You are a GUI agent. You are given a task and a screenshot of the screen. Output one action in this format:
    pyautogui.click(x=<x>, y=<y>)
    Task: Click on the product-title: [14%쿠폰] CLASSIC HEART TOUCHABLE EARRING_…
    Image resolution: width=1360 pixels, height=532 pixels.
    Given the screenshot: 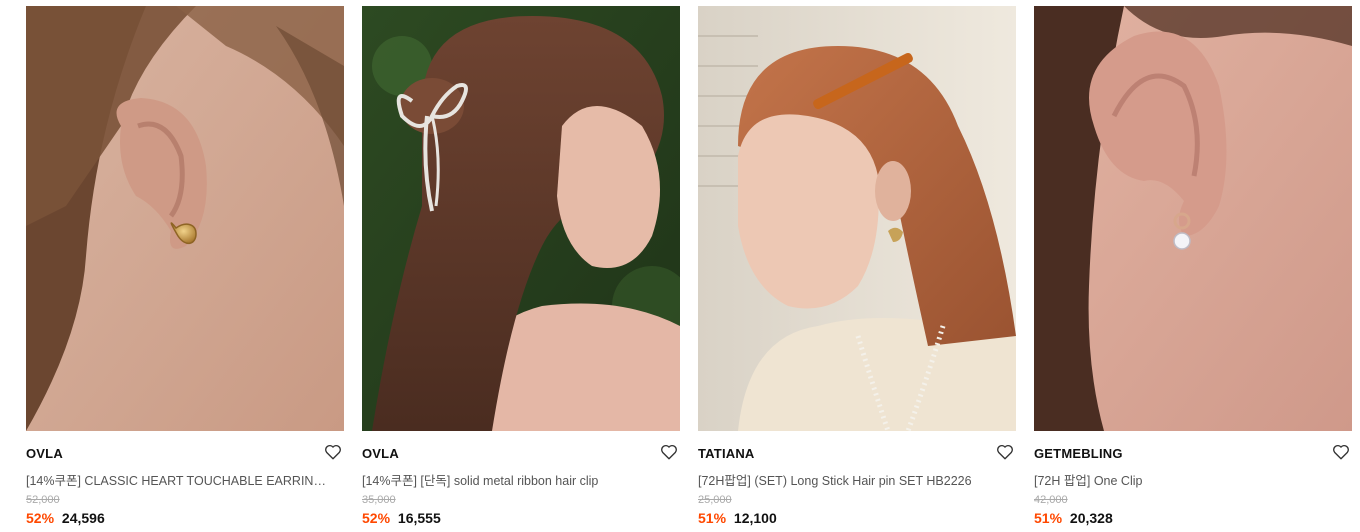 What is the action you would take?
    pyautogui.click(x=178, y=479)
    